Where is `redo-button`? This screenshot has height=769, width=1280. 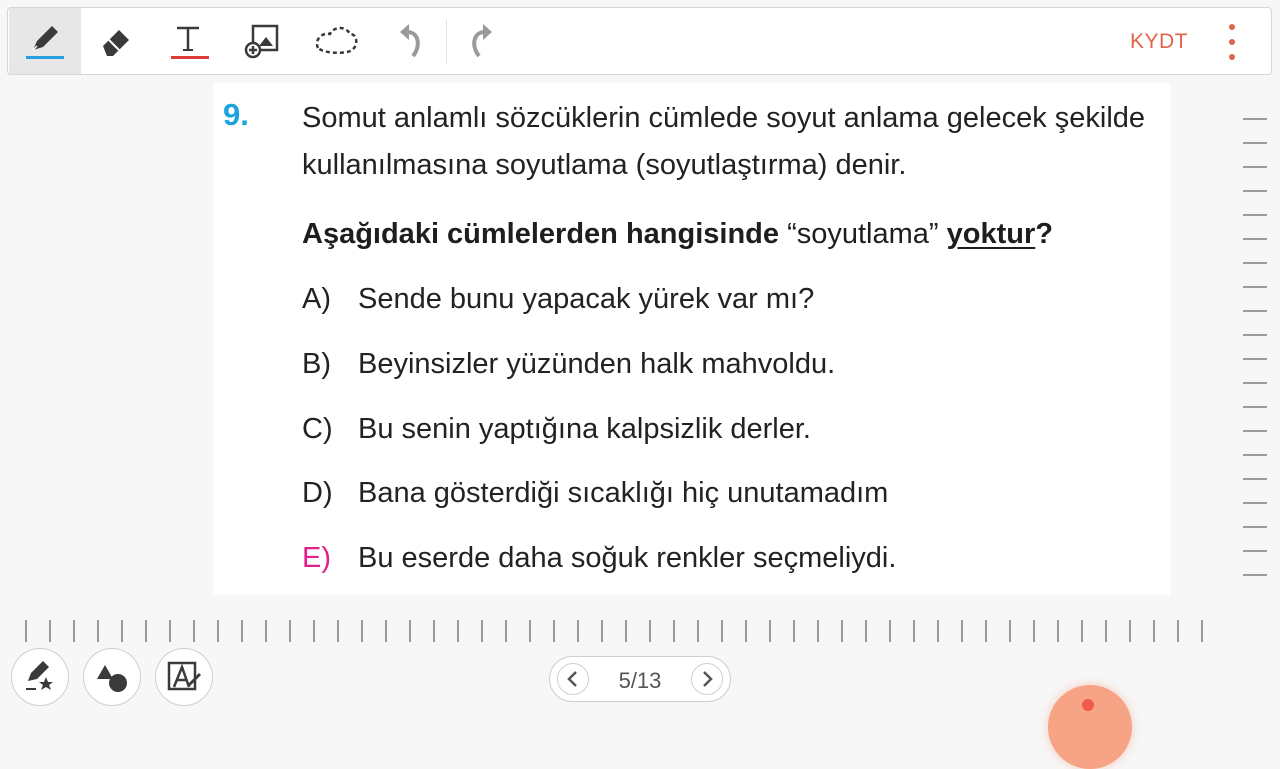
redo-button is located at coordinates (482, 41).